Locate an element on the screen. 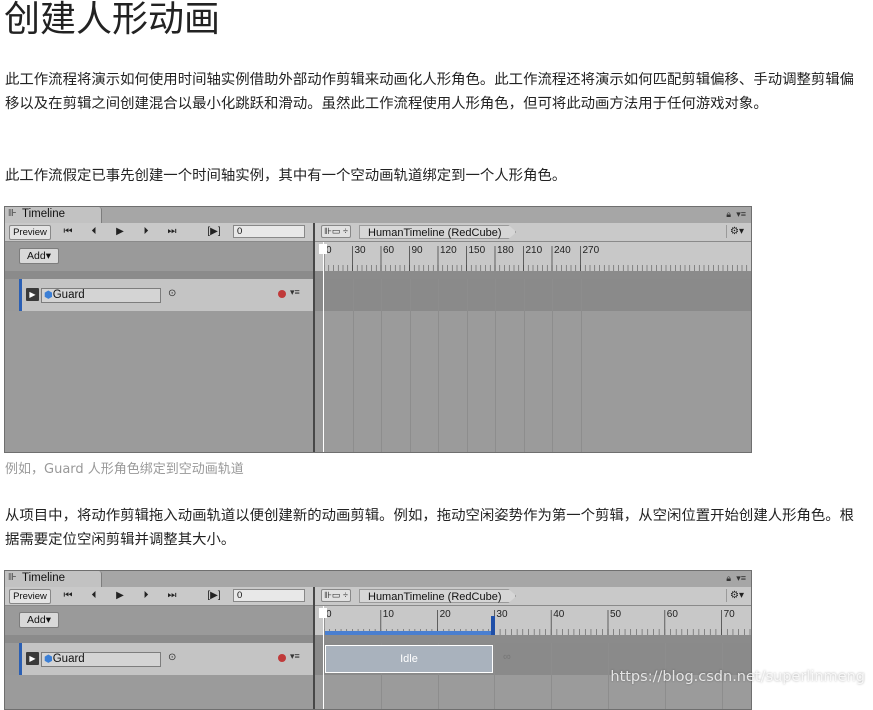 This screenshot has width=873, height=710. assumption-paragraph: 此工作流假定已事先创建一个时间轴实例，其中有一个空动画轨道绑定到一个人形角色。 is located at coordinates (286, 176).